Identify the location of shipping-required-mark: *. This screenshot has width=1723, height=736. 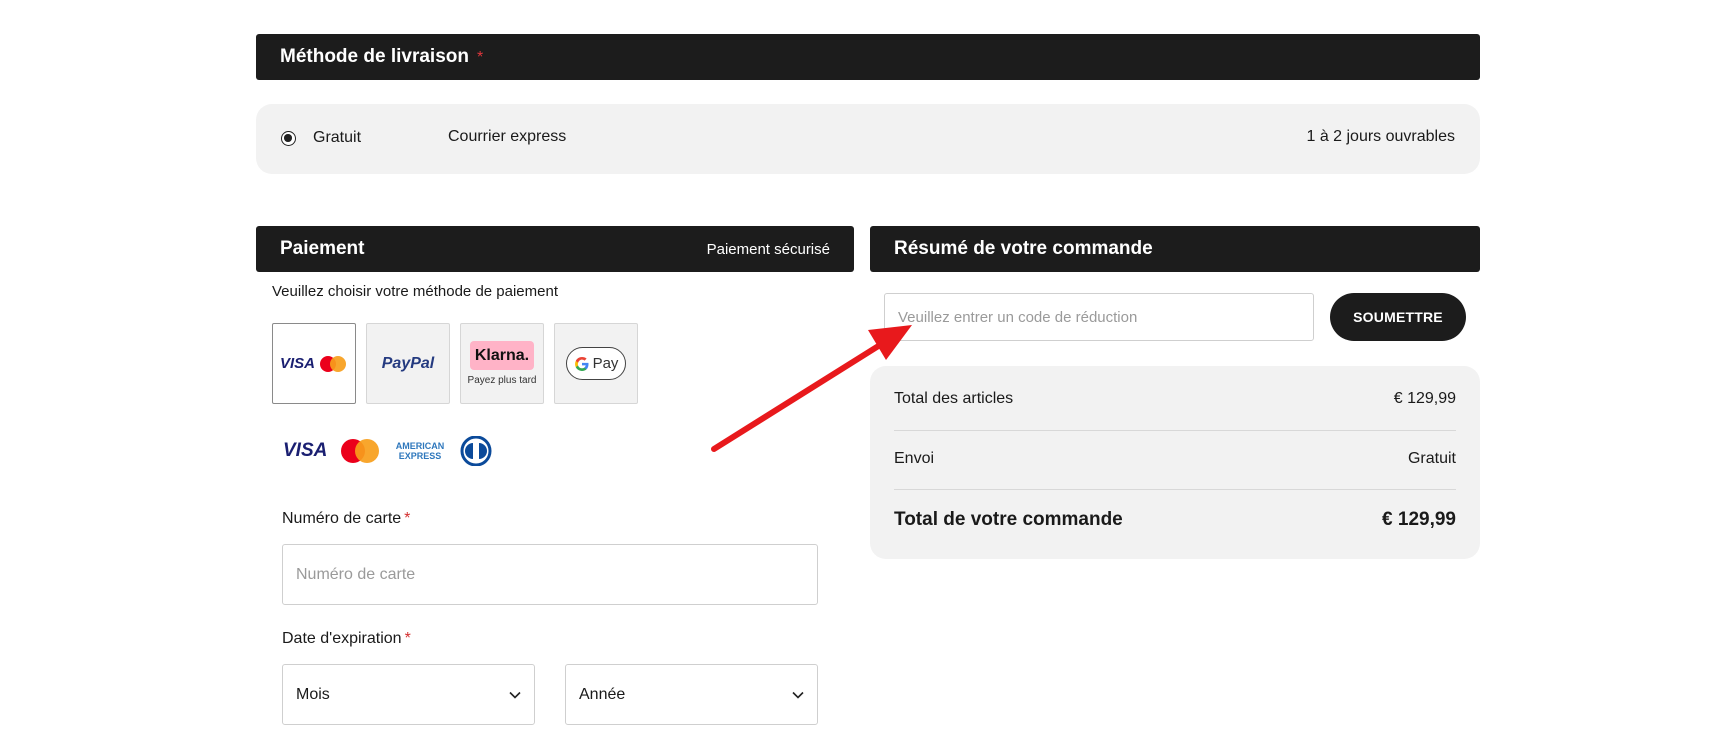
(480, 57).